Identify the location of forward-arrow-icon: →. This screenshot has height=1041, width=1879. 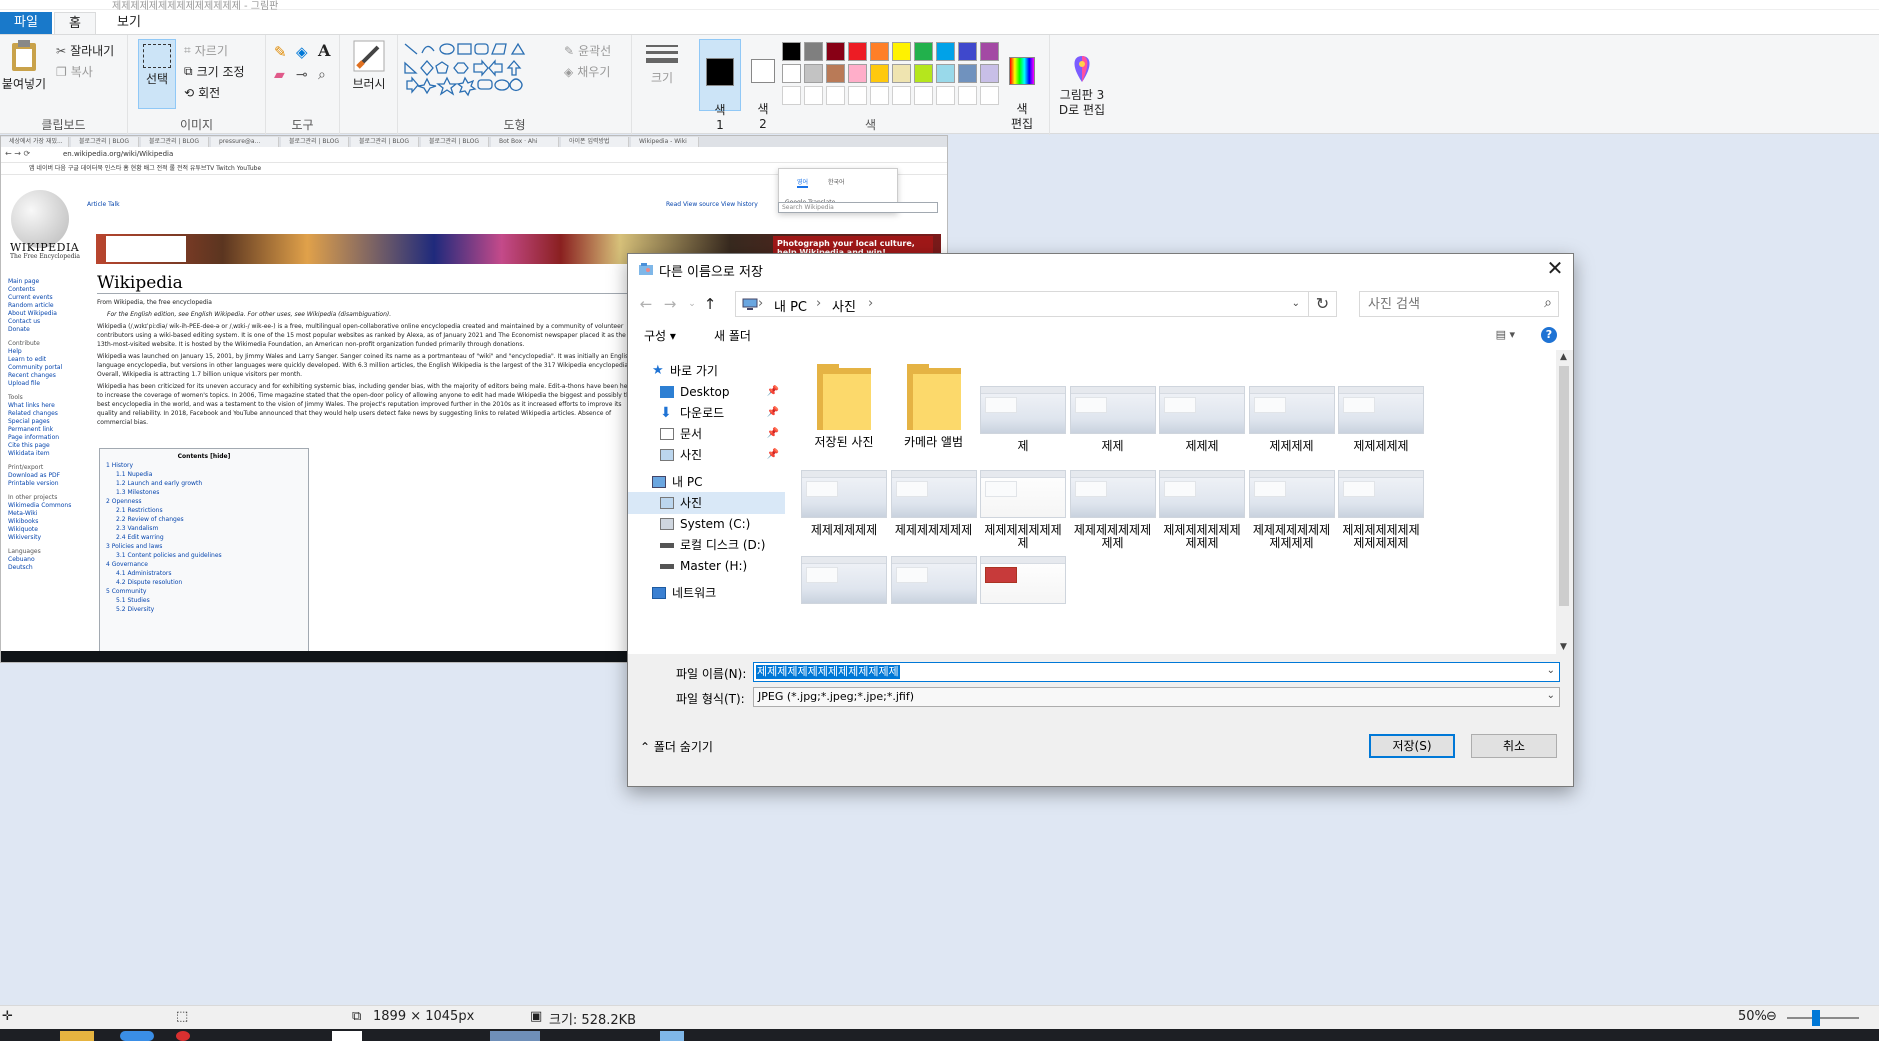
(670, 304).